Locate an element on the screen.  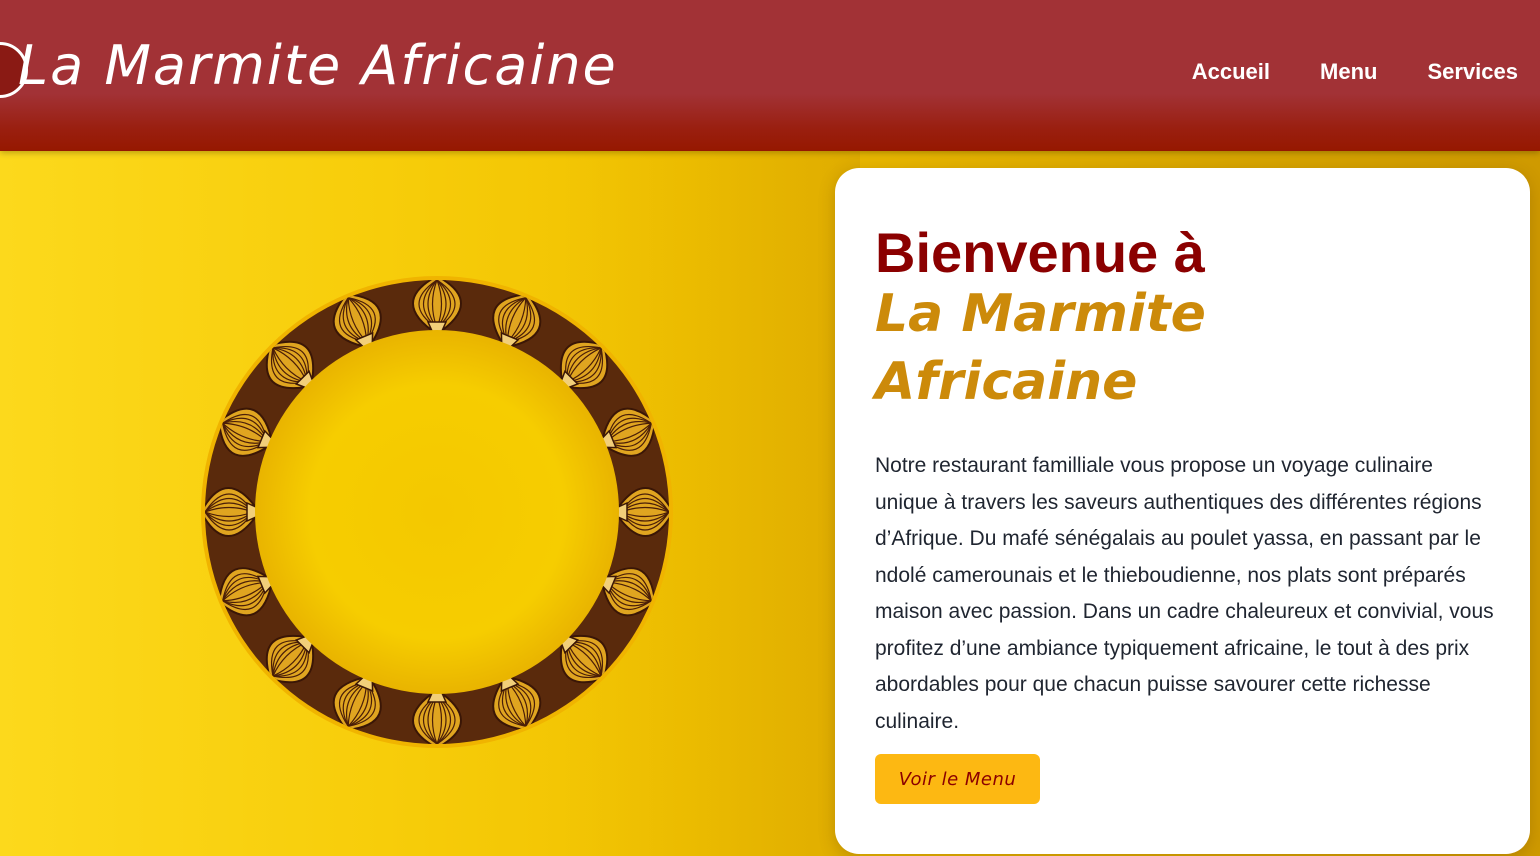
nav-link-menu: Menu is located at coordinates (1348, 72).